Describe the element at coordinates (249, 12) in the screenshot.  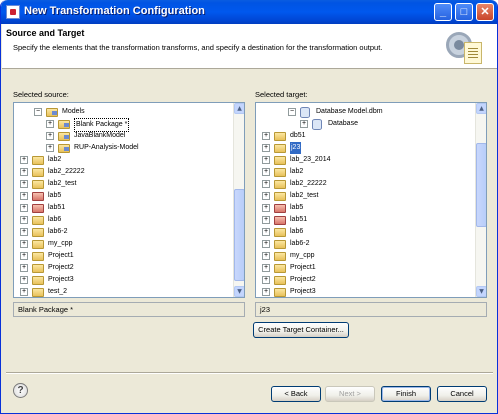
I see `title-bar: New Transformation Configuration _ □ ✕` at that location.